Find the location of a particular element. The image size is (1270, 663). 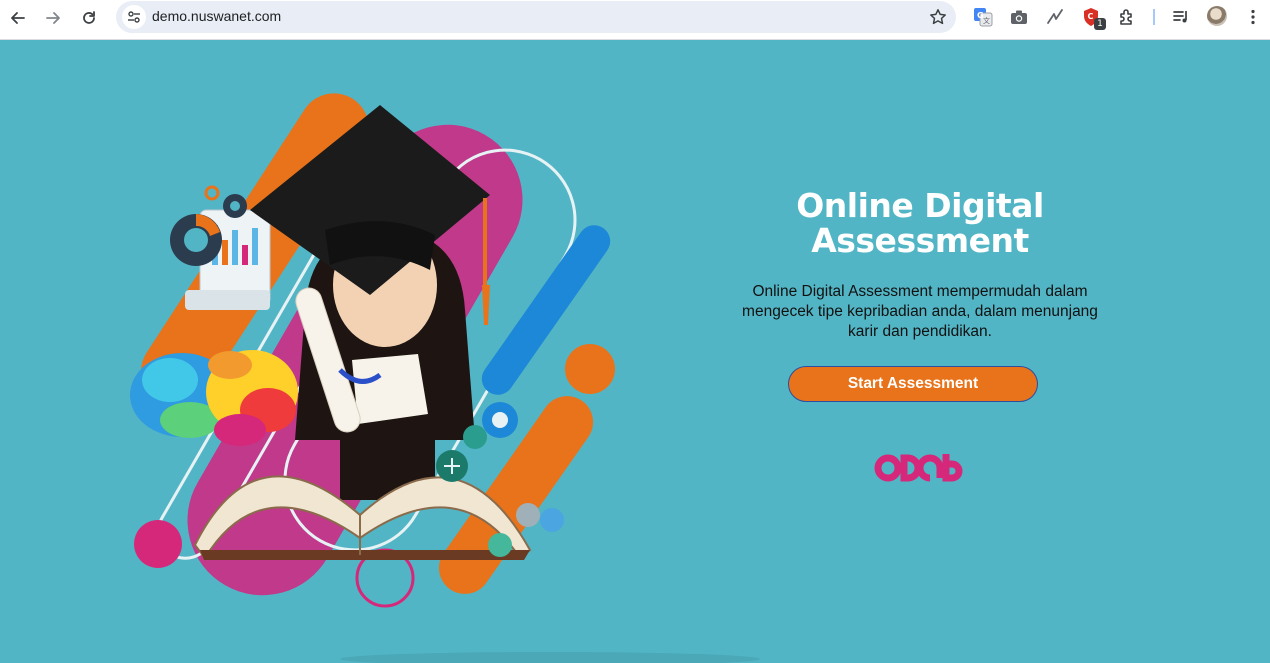

hero-title: Online Digital Assessment is located at coordinates (920, 223).